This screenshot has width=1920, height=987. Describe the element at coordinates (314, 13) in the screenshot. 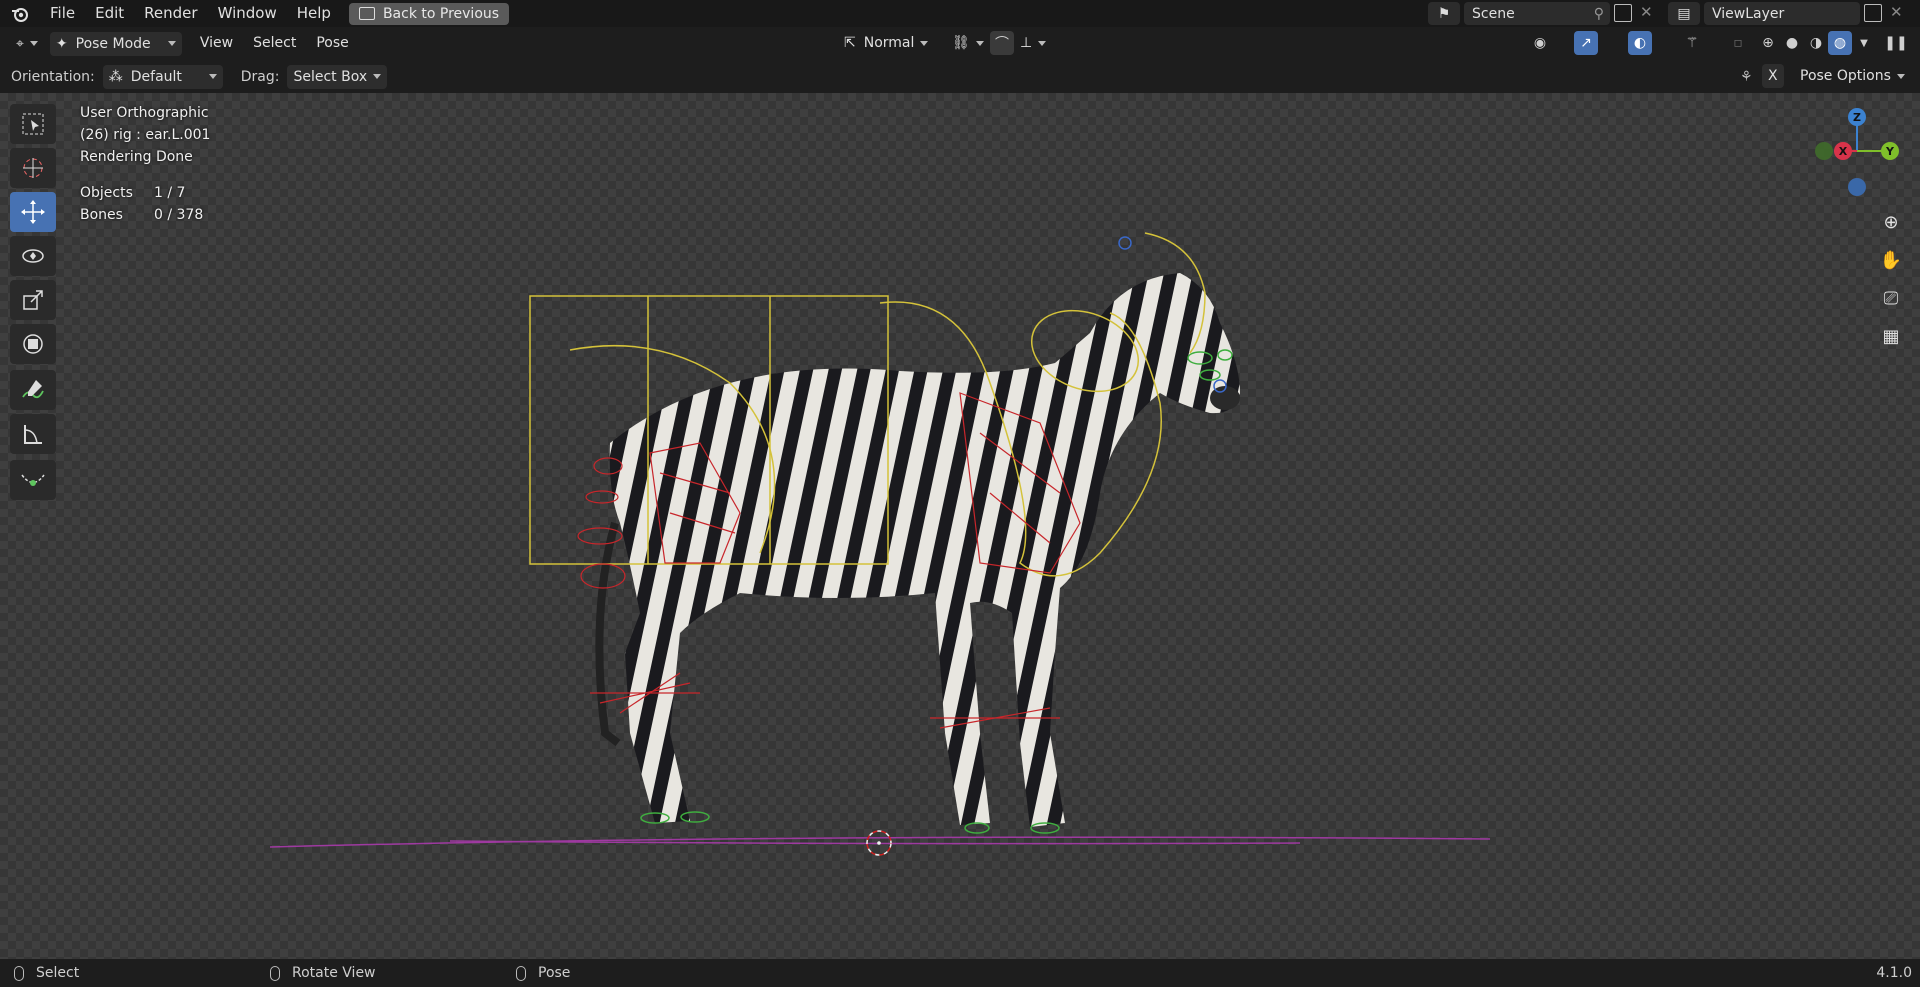

I see `menu-help: Help` at that location.